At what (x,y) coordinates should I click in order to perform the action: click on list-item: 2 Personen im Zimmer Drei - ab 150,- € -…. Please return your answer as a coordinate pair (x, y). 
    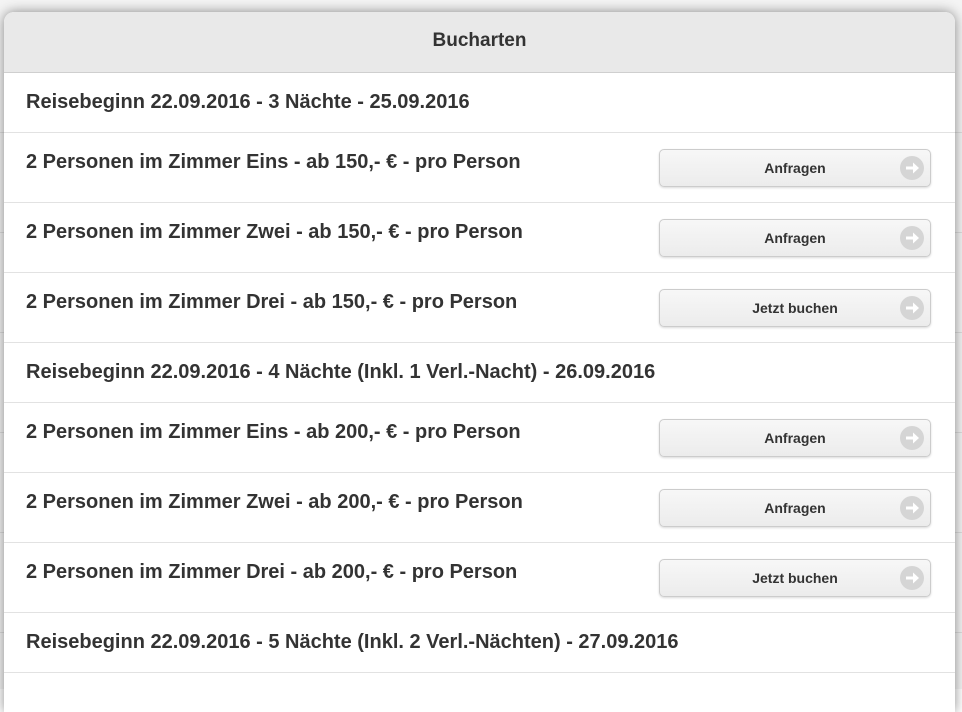
    Looking at the image, I should click on (479, 308).